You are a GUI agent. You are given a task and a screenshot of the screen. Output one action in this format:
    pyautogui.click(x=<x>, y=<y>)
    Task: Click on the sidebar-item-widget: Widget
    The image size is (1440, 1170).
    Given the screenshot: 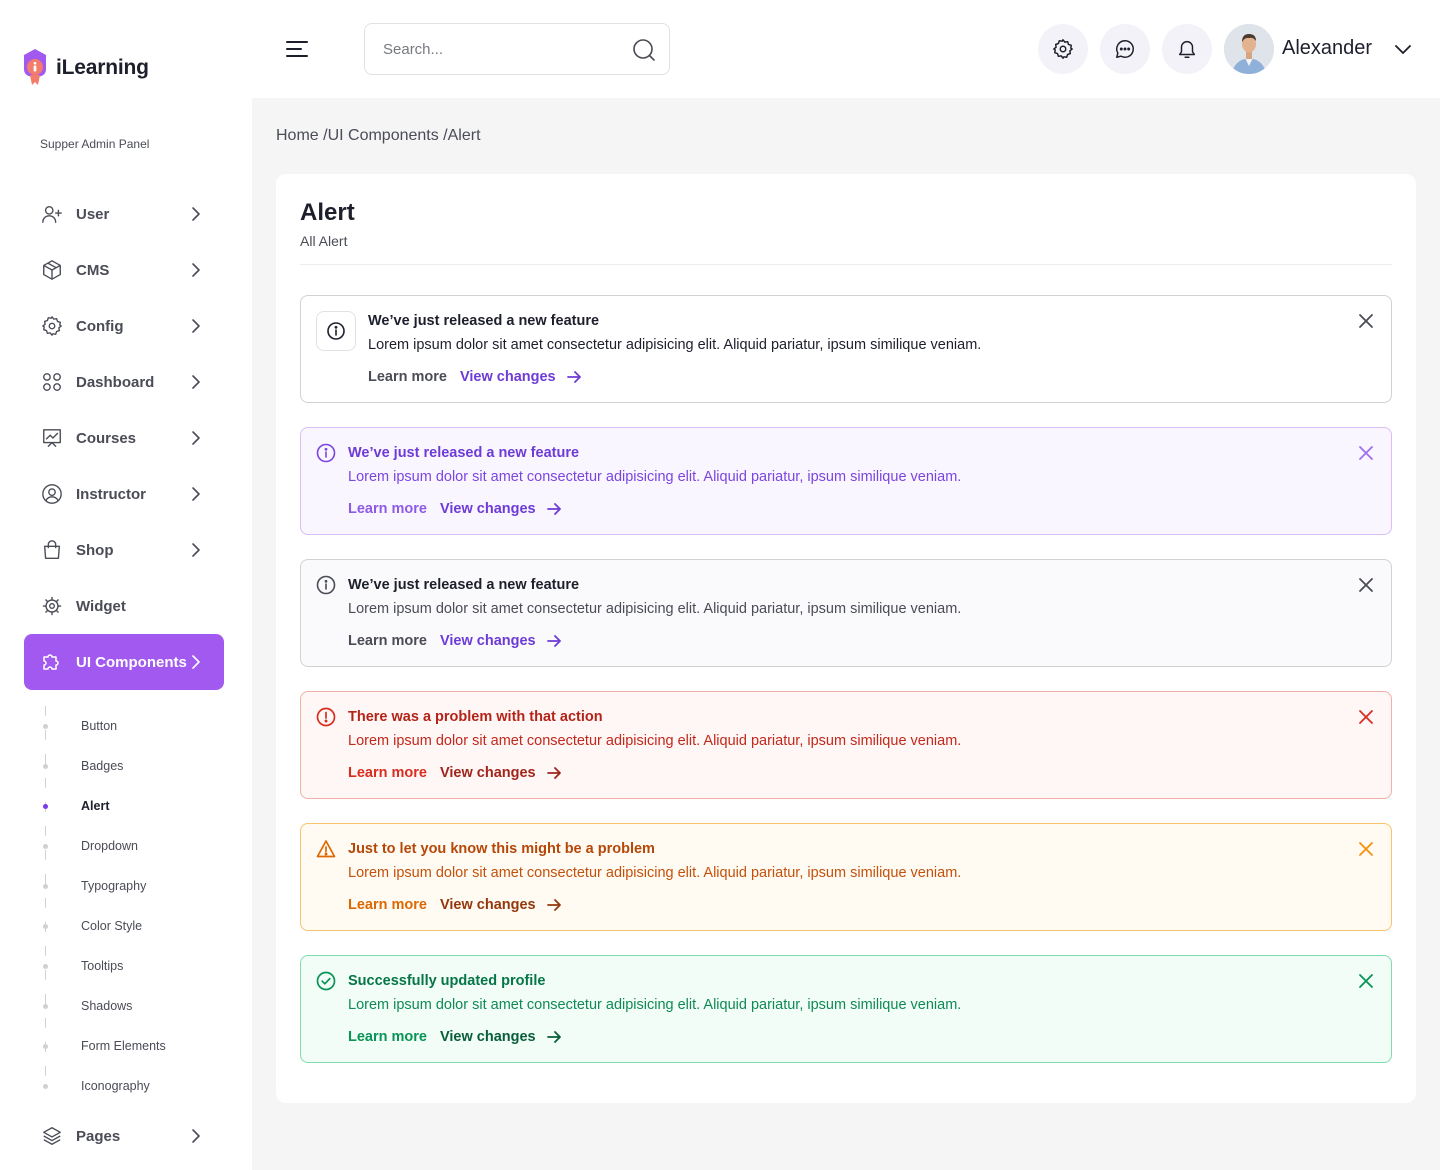 What is the action you would take?
    pyautogui.click(x=124, y=606)
    